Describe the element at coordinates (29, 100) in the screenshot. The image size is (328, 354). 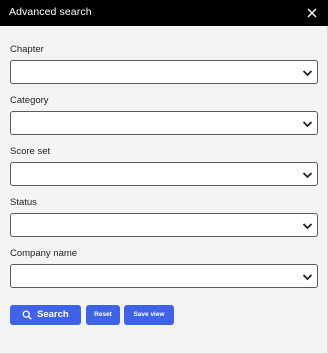
I see `category-label: Category` at that location.